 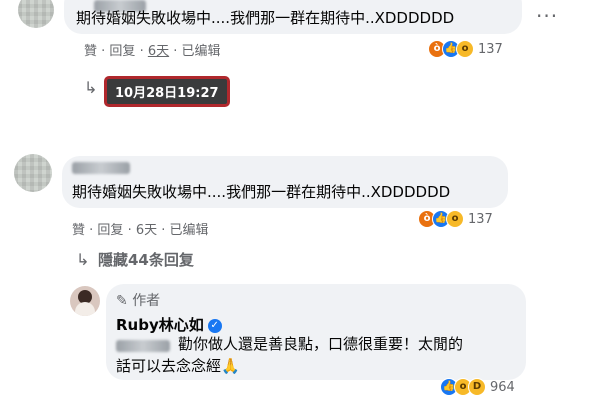 I want to click on pen-icon: ✎, so click(x=122, y=301).